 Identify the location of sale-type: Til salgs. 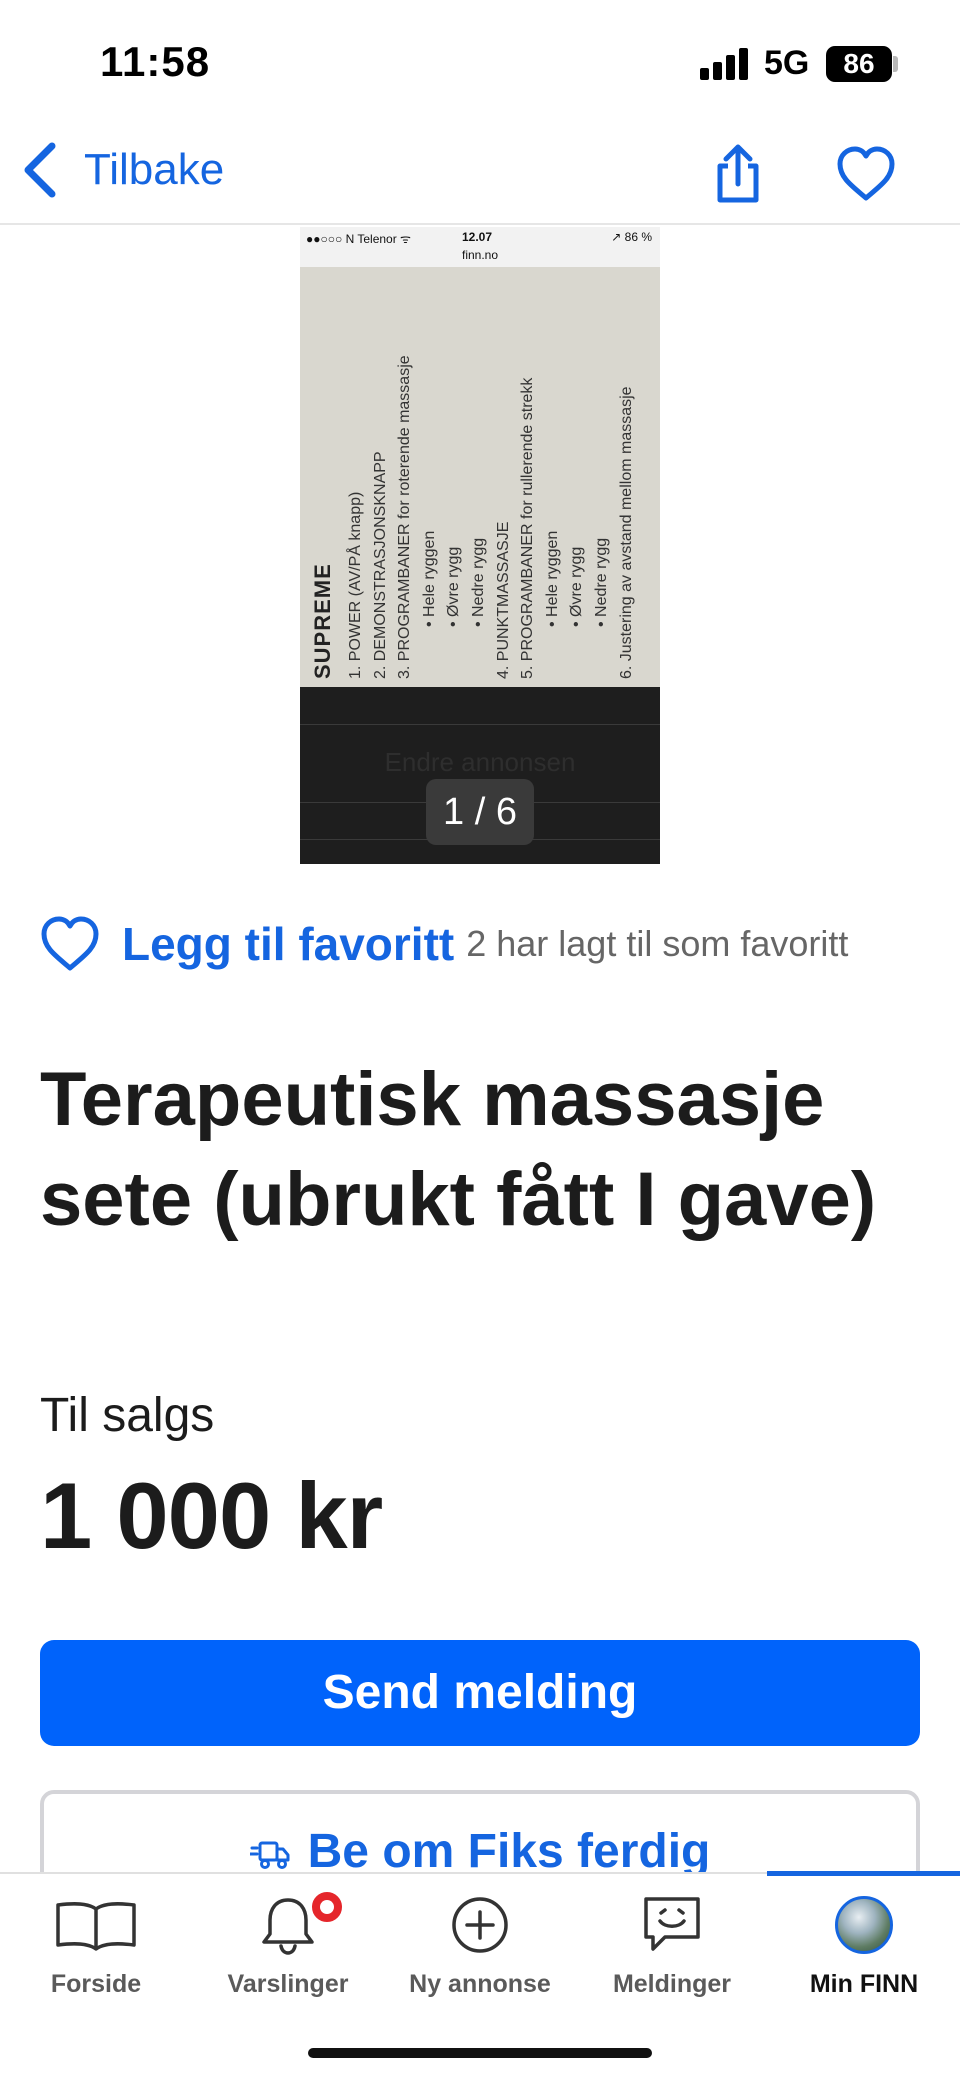
(127, 1415).